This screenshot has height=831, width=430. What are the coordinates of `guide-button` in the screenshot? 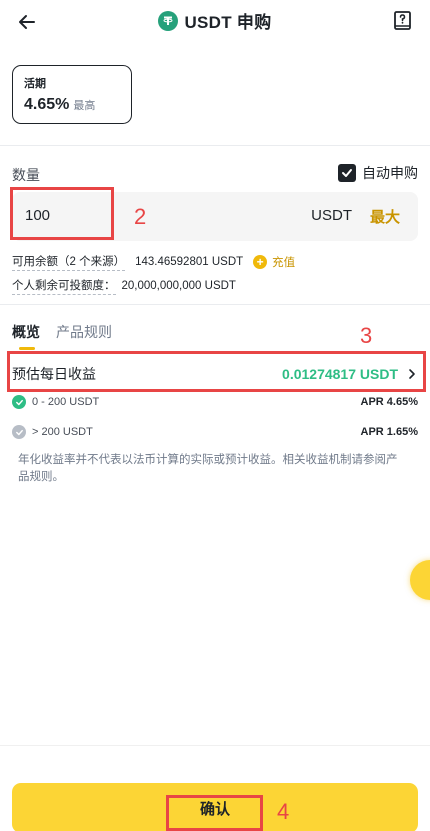 It's located at (403, 21).